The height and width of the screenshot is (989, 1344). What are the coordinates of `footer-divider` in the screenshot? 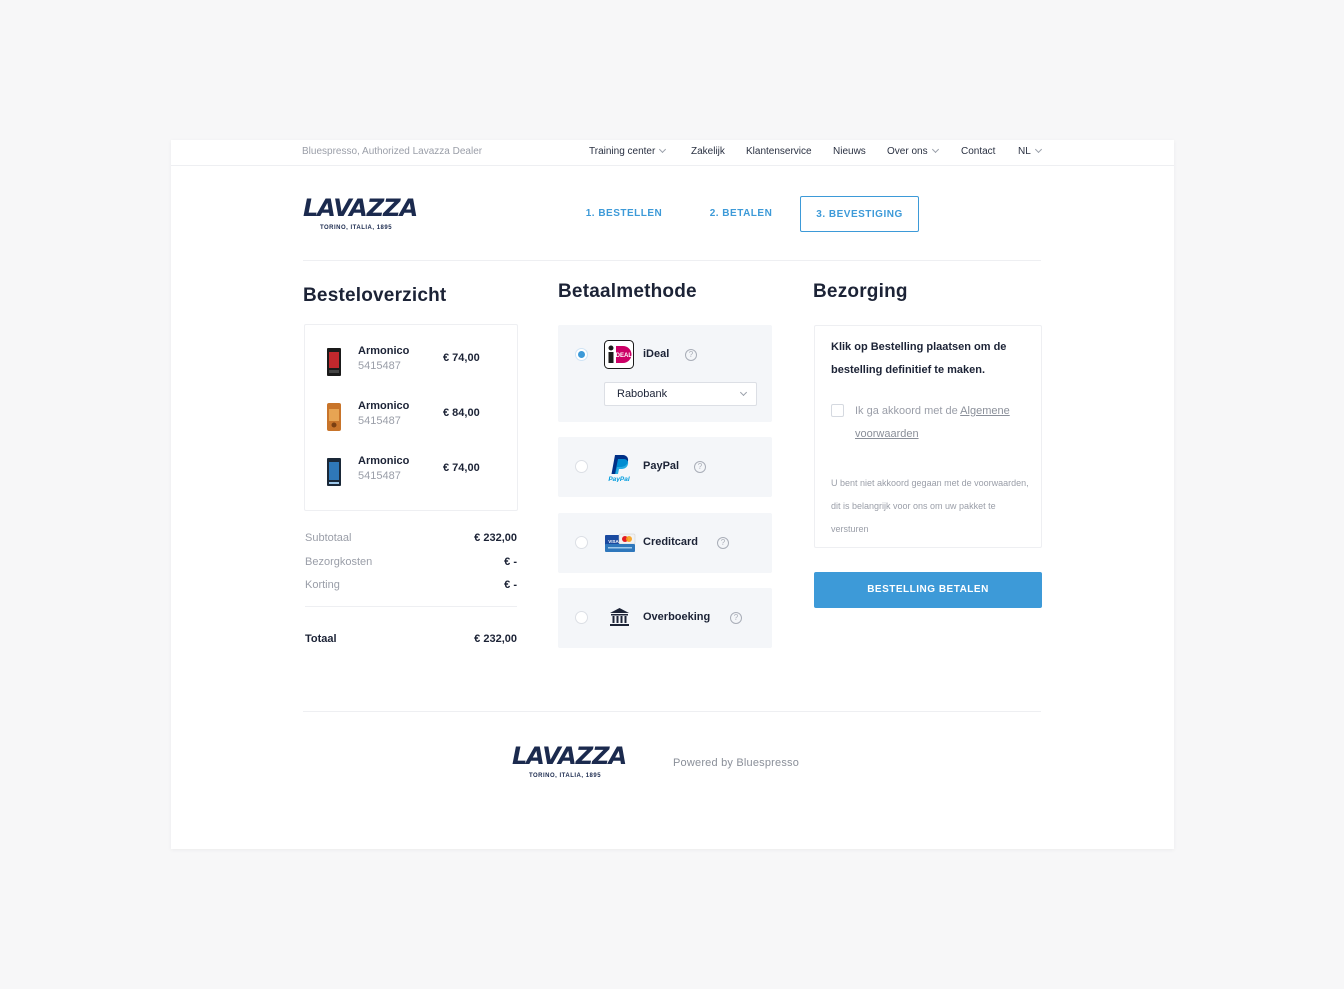 It's located at (672, 711).